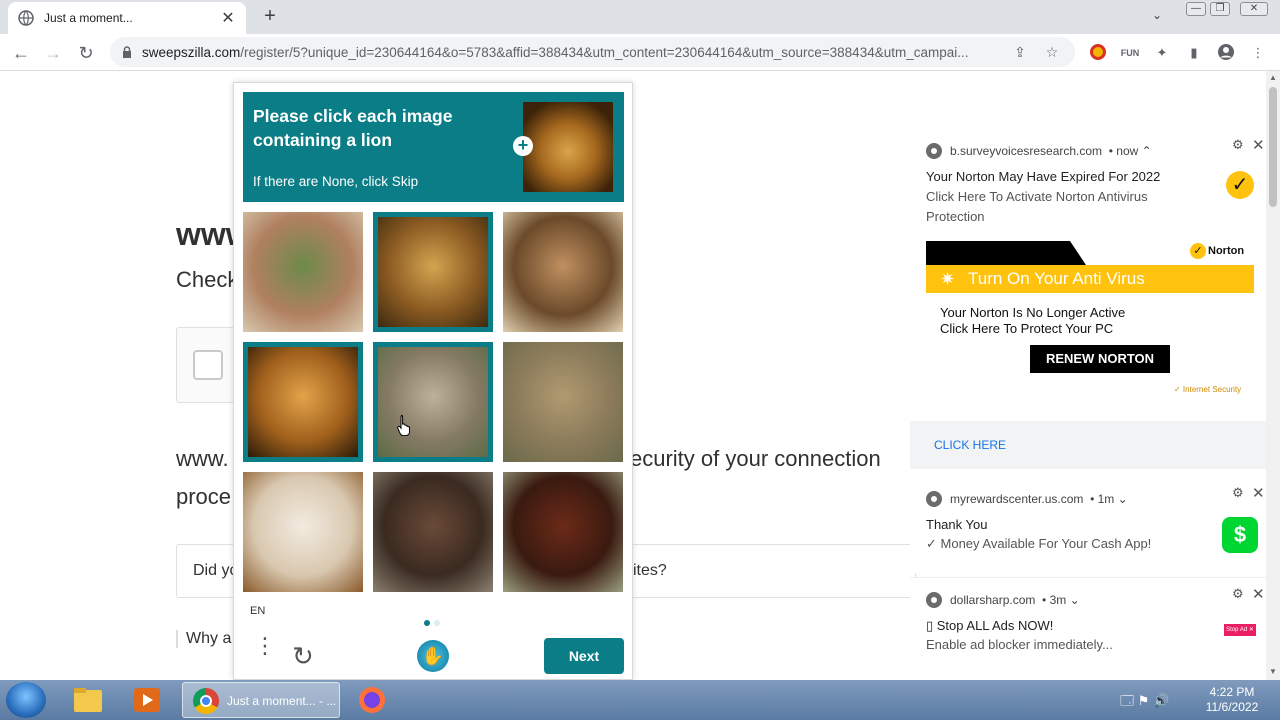 The width and height of the screenshot is (1280, 723). Describe the element at coordinates (21, 53) in the screenshot. I see `back-button: ←` at that location.